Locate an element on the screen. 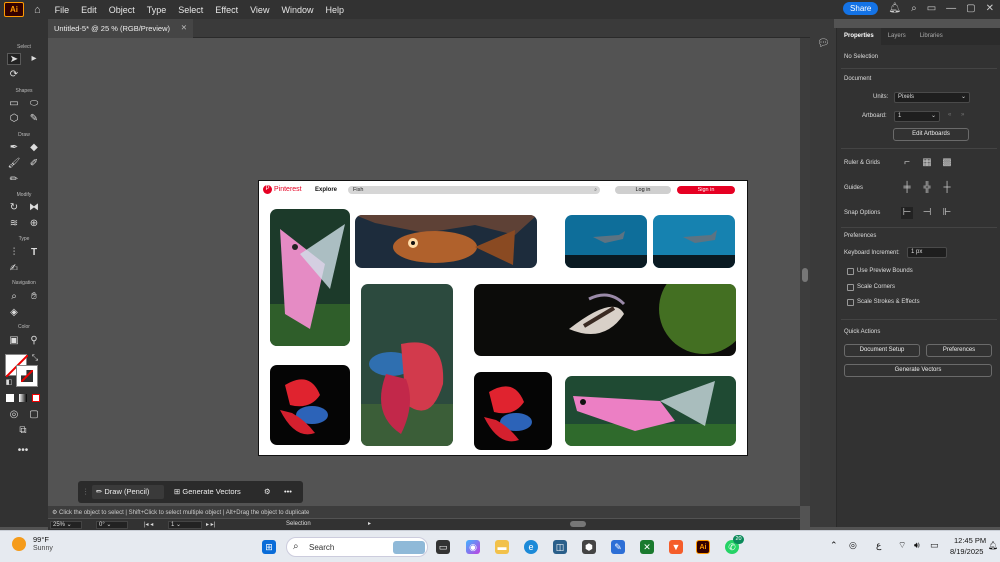 Image resolution: width=1000 pixels, height=562 pixels. login-button: Log in is located at coordinates (643, 190).